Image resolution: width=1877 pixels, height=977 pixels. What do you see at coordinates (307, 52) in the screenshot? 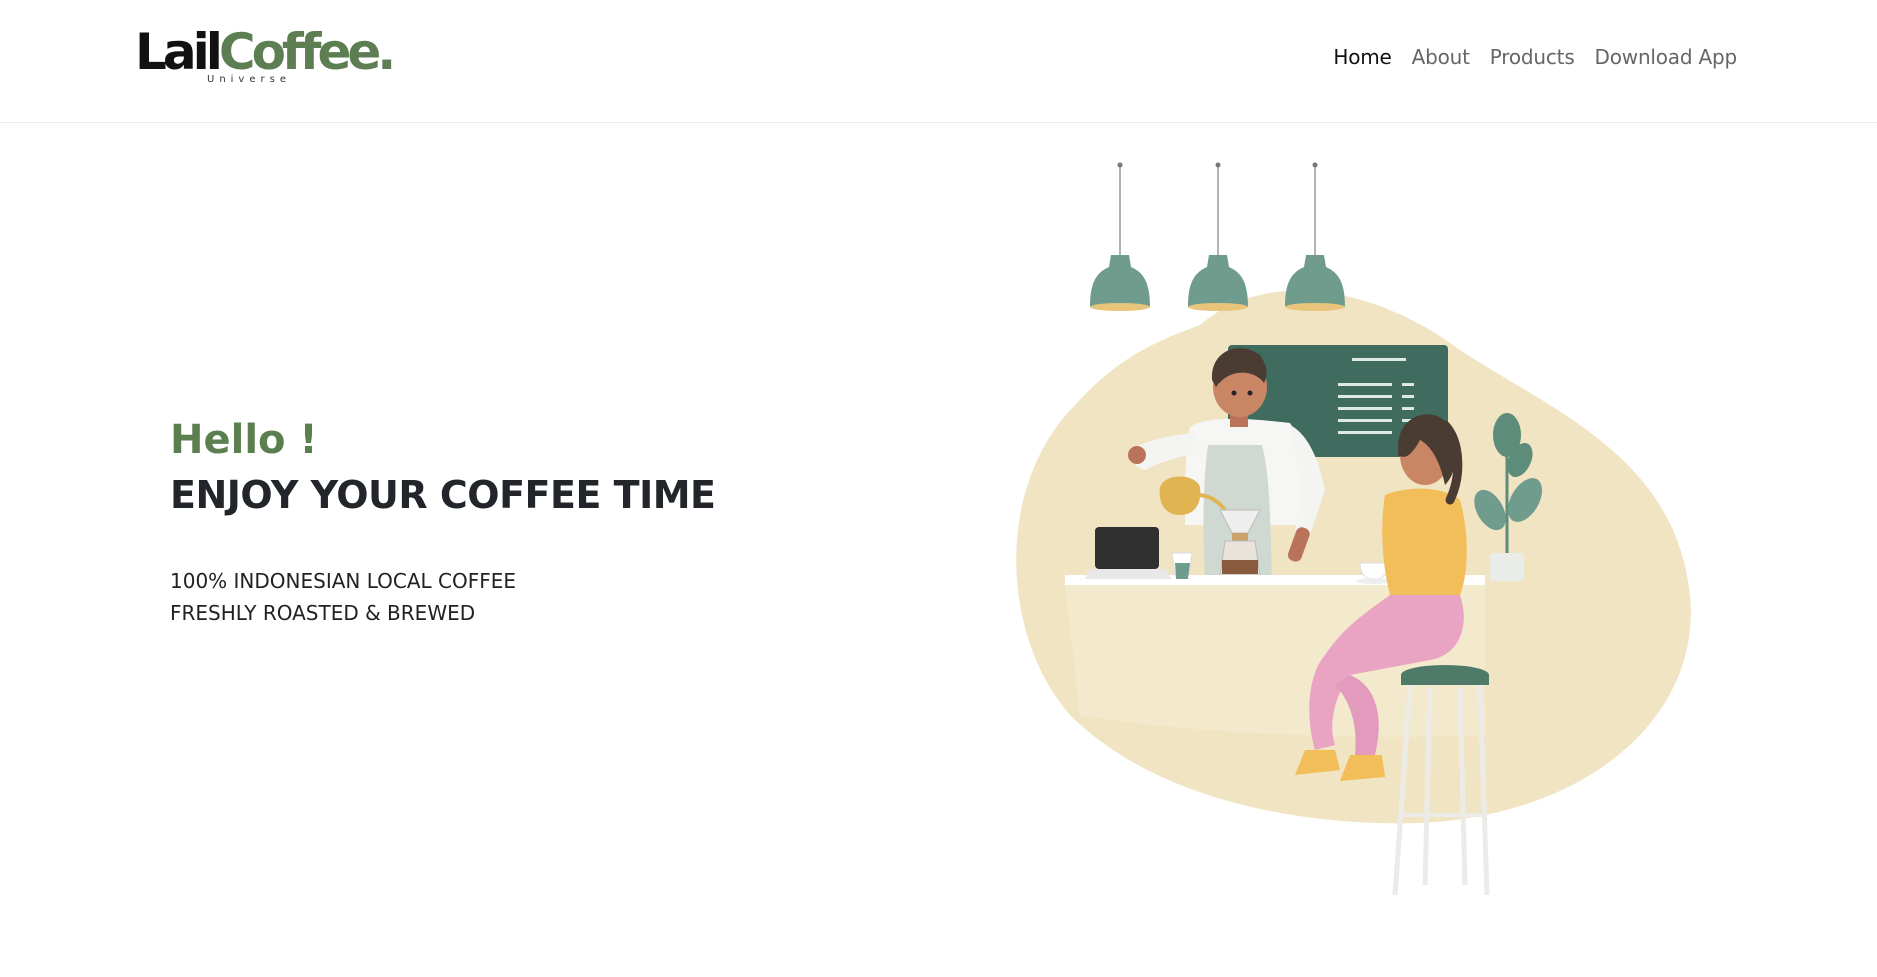
I see `brand-wordmark-coffee: Coffee.` at bounding box center [307, 52].